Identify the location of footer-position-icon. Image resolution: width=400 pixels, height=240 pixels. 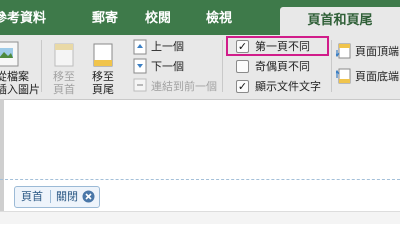
(343, 76).